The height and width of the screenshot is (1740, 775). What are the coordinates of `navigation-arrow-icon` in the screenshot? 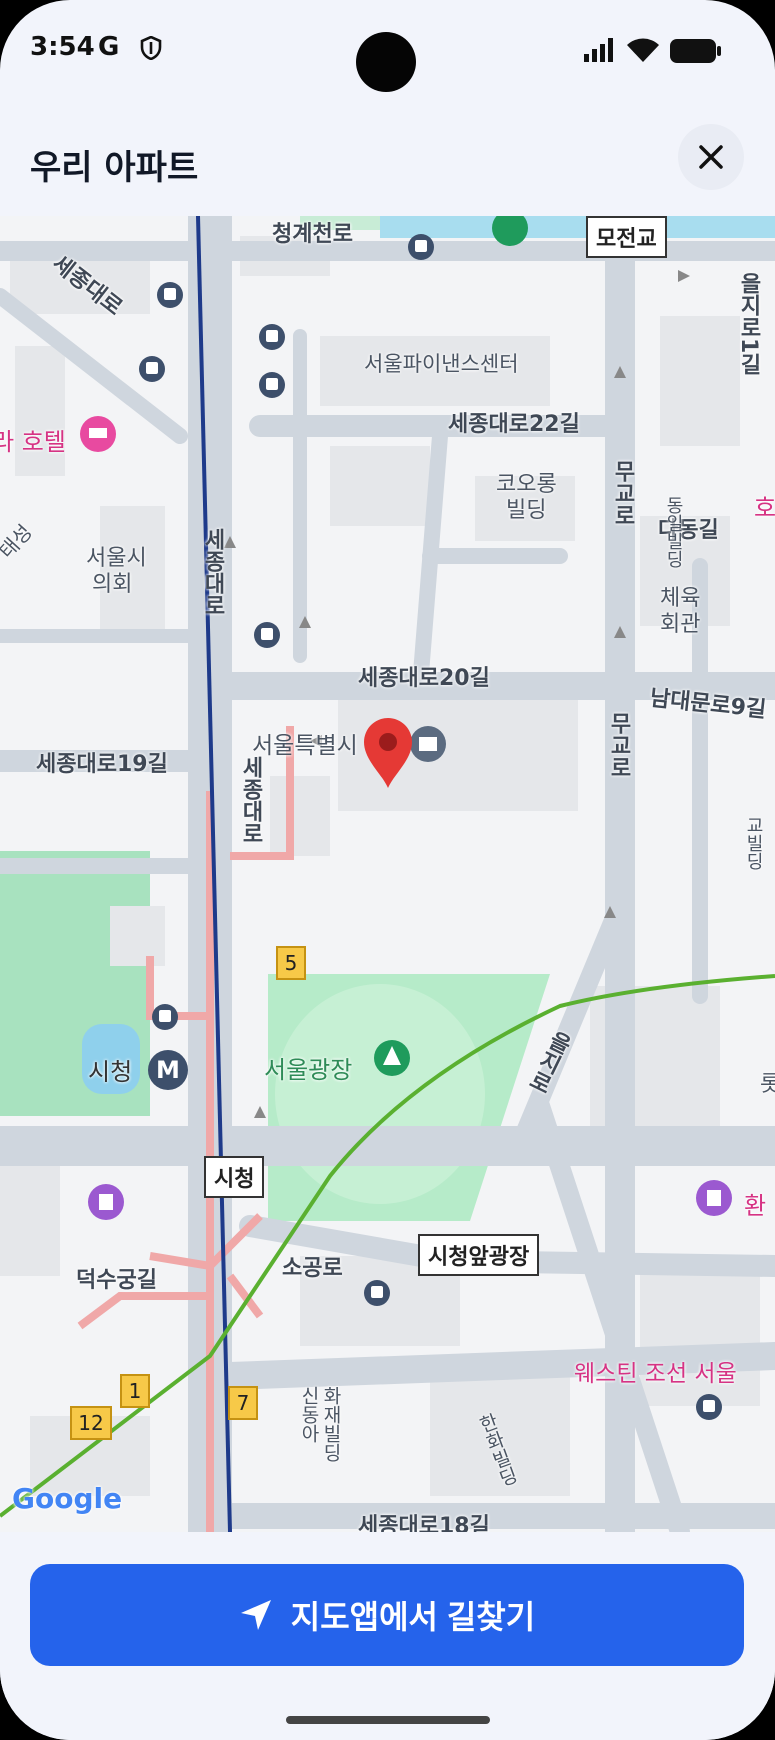 It's located at (255, 1615).